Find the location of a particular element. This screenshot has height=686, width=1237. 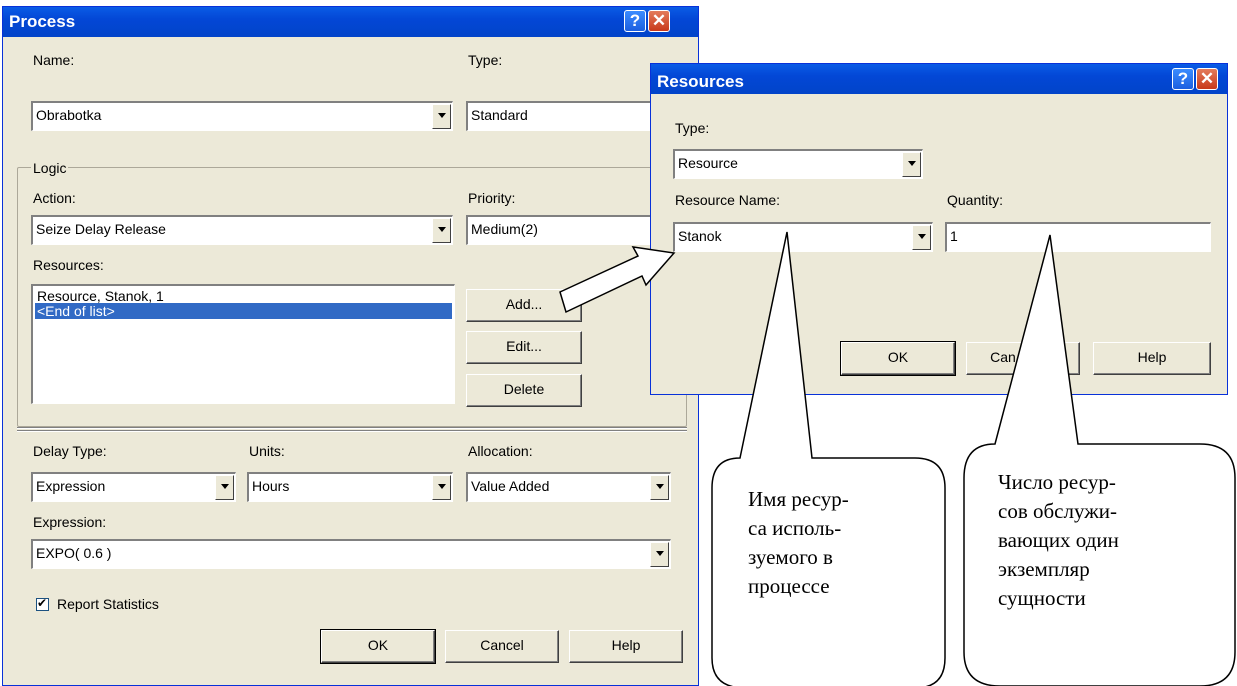

arrow-shape is located at coordinates (617, 280).